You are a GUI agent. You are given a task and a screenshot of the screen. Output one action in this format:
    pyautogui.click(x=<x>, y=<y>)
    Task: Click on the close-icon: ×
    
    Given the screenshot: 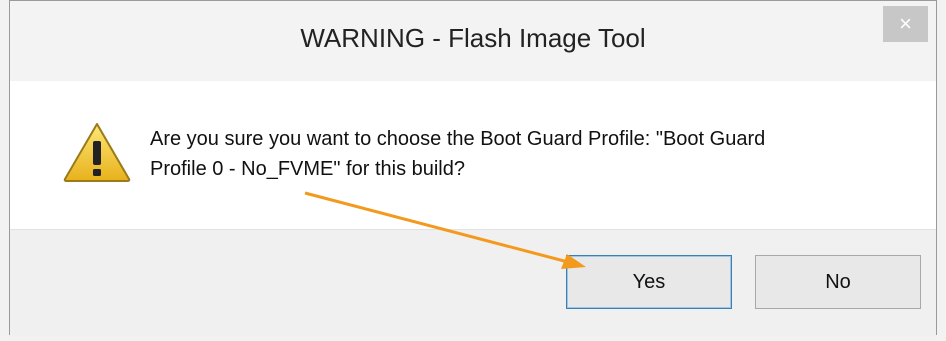 What is the action you would take?
    pyautogui.click(x=905, y=23)
    